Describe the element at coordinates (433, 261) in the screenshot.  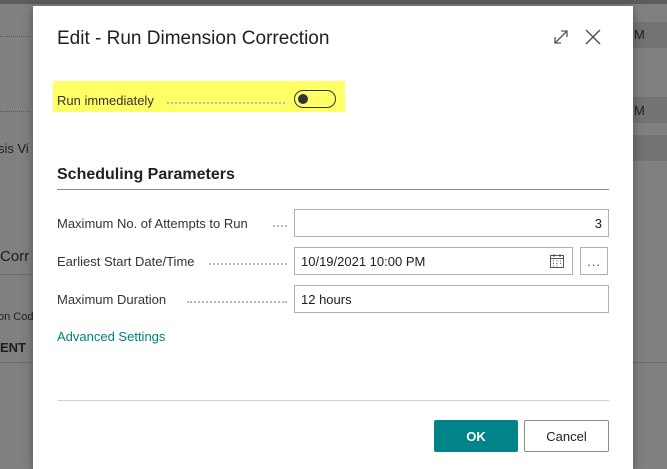
I see `earliest-start-input: 10/19/2021 10:00 PM` at that location.